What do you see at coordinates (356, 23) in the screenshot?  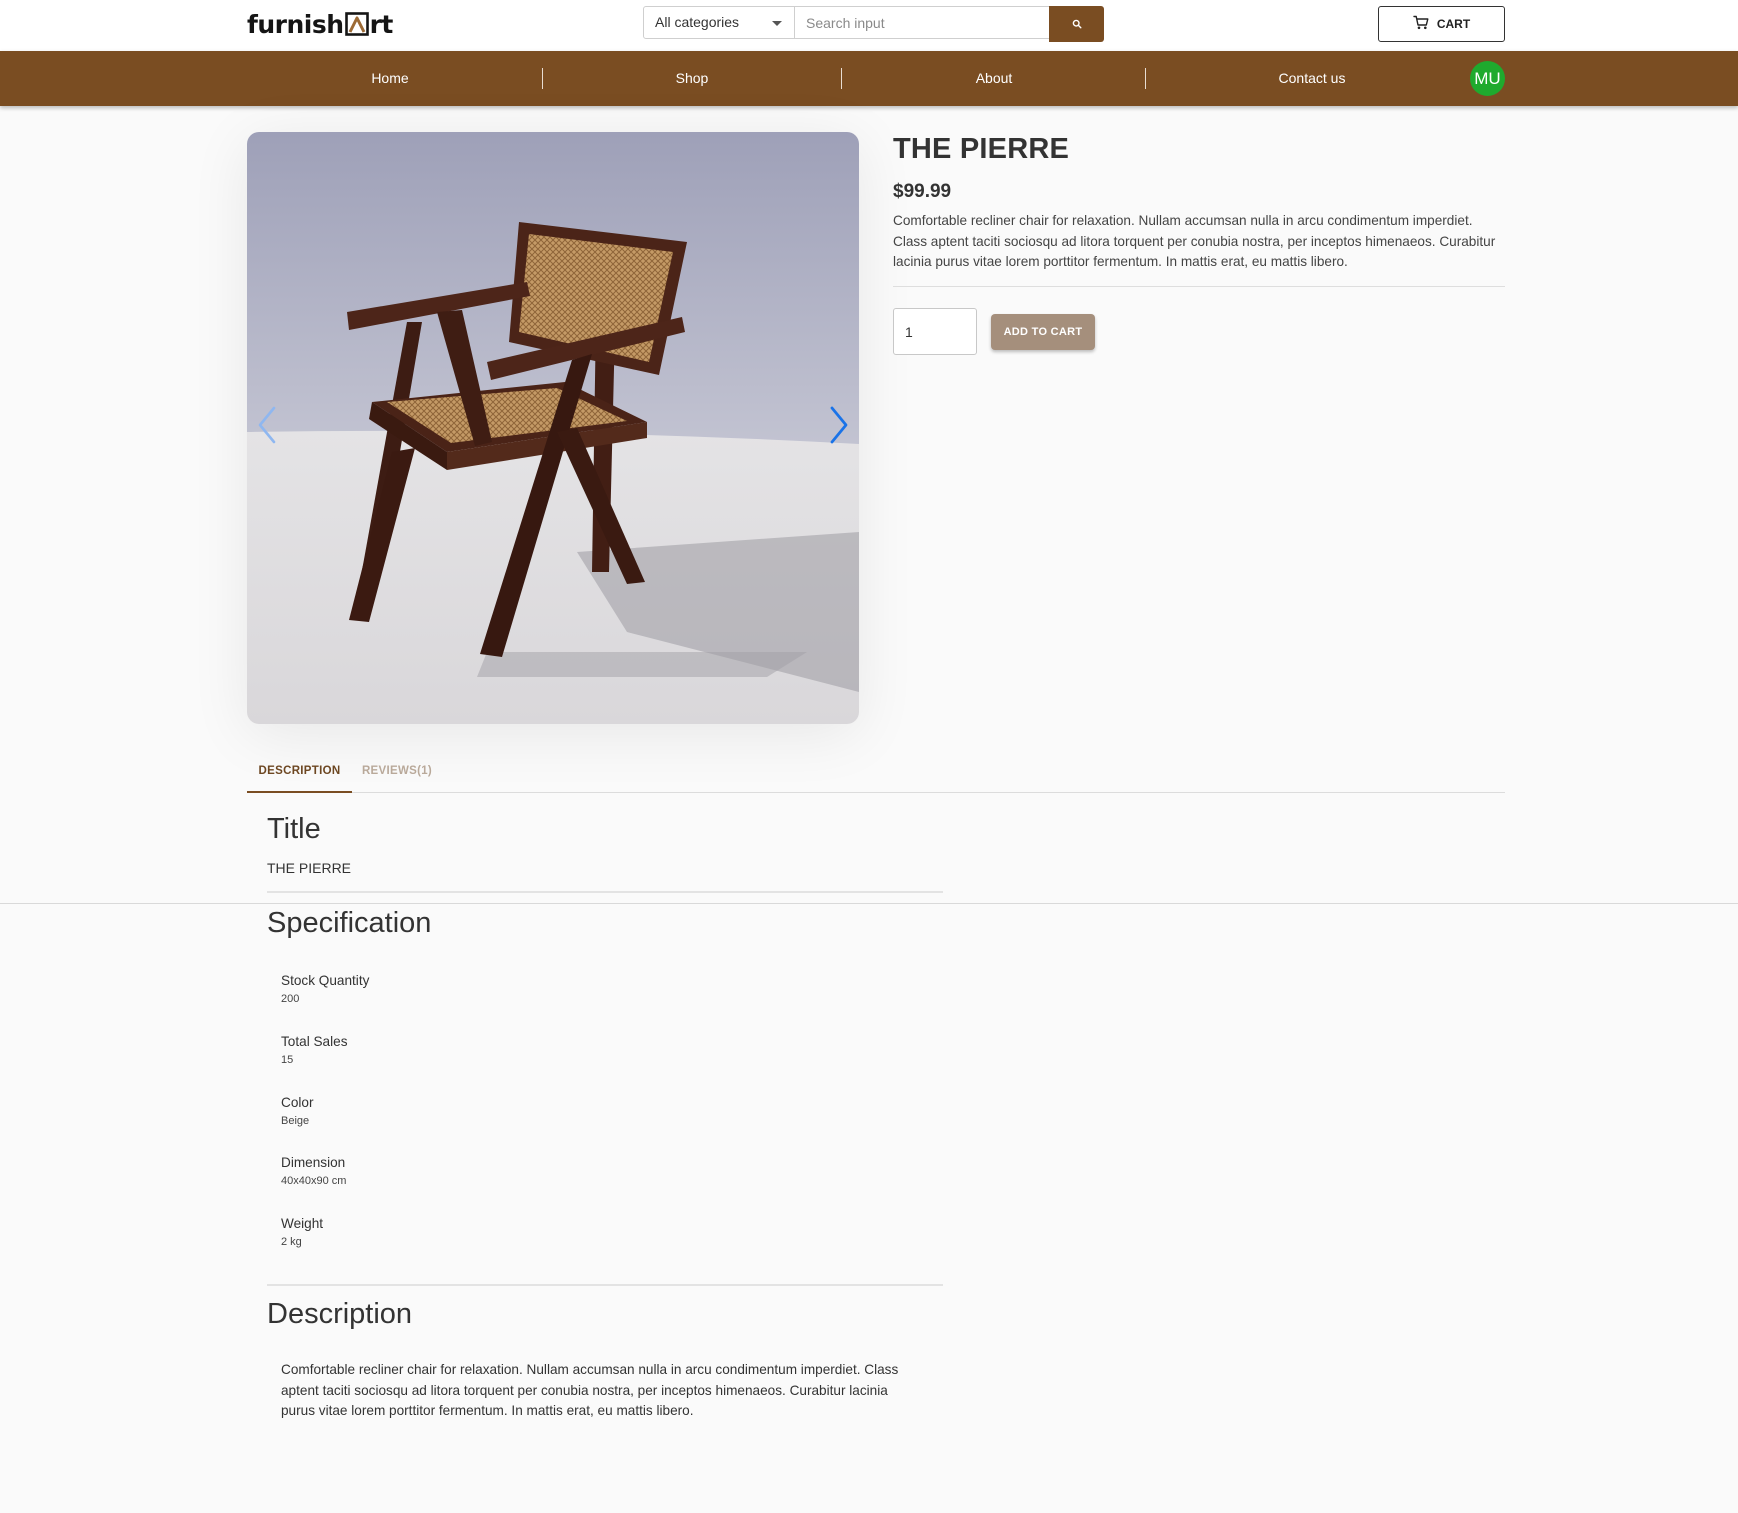 I see `logo-mark-icon` at bounding box center [356, 23].